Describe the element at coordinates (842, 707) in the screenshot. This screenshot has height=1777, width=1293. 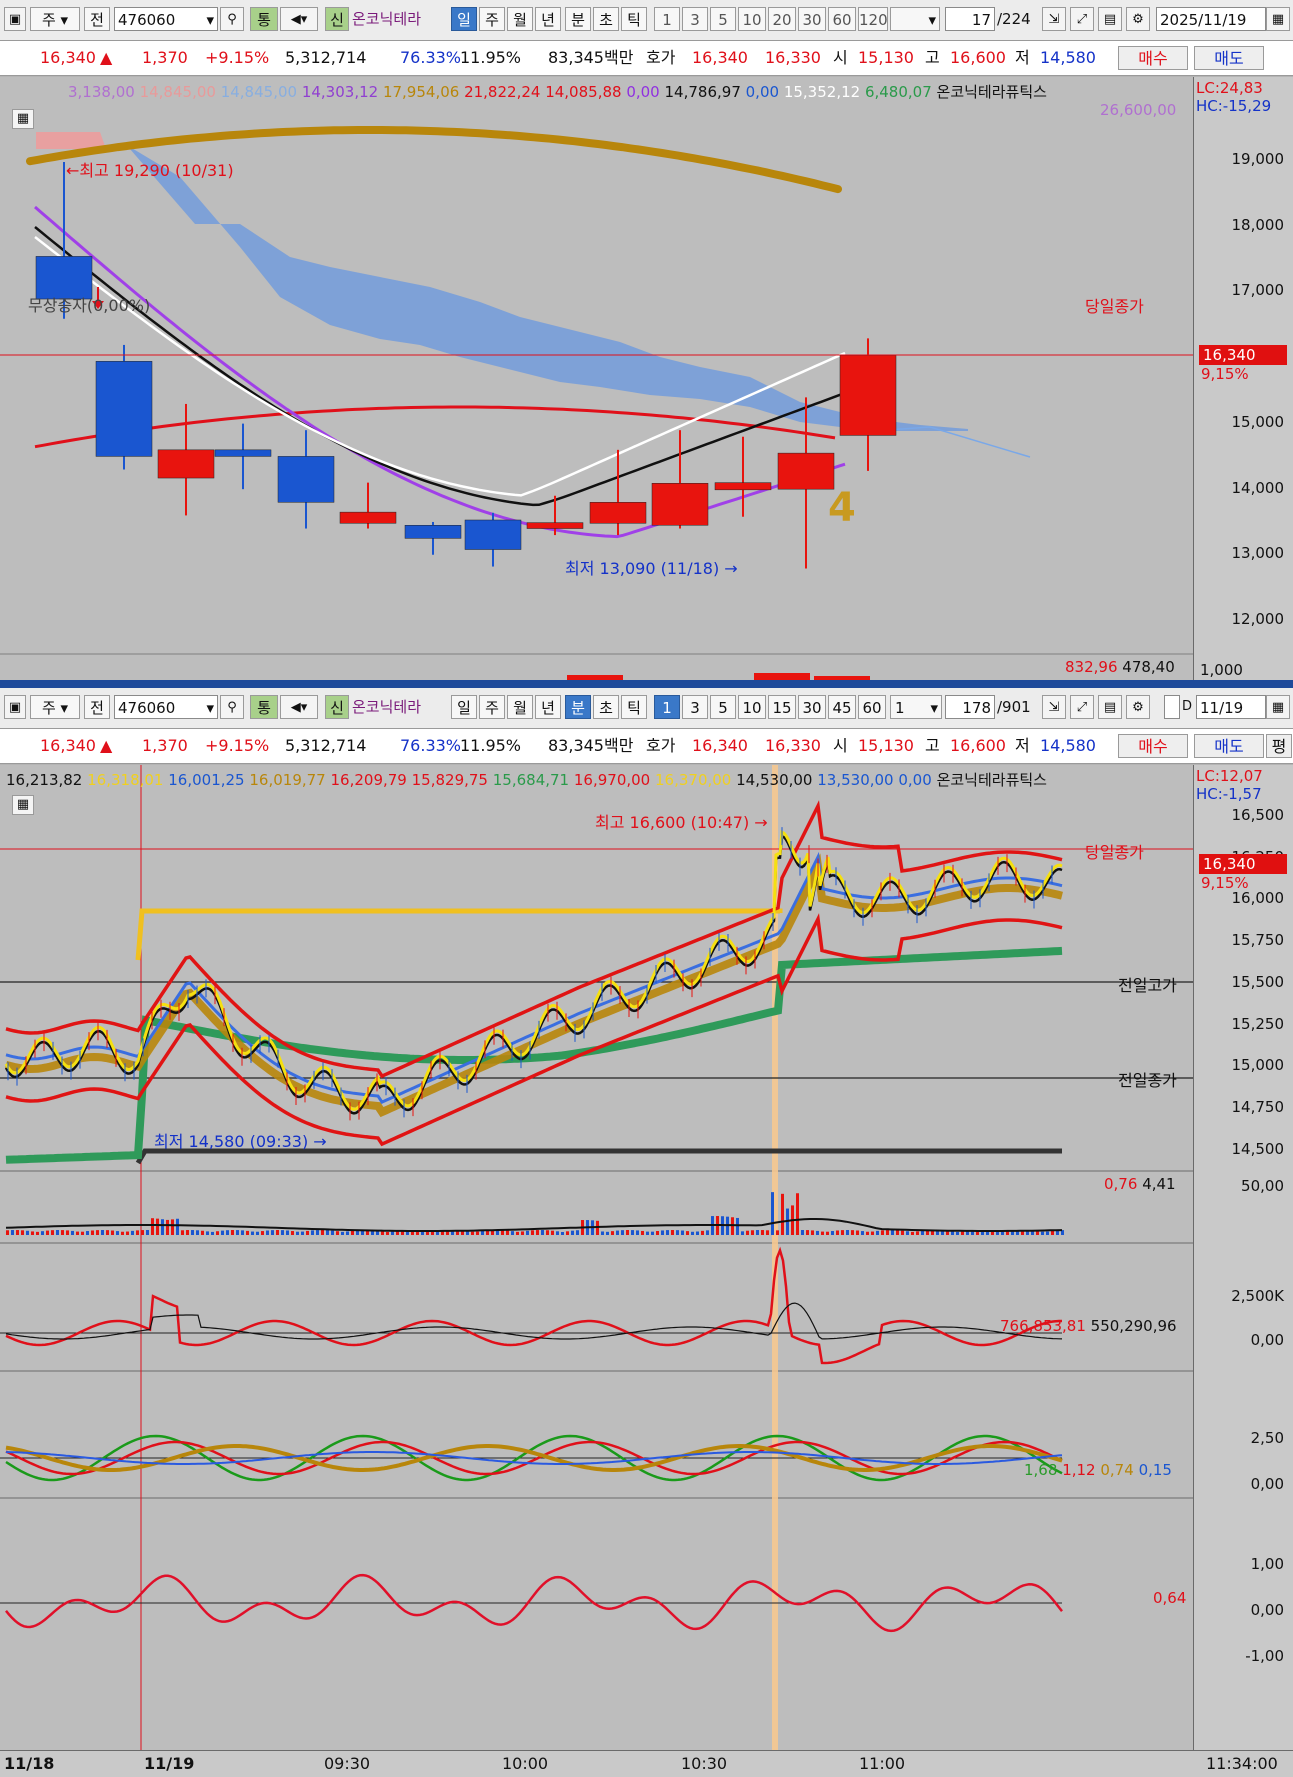
I see `interval-45: 45` at that location.